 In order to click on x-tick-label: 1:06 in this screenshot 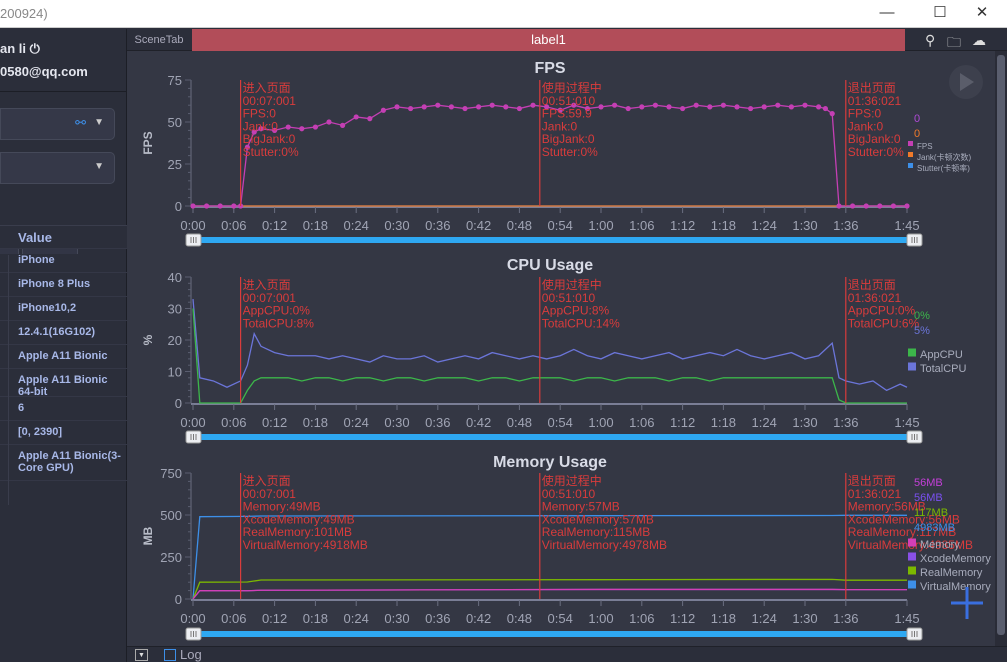, I will do `click(641, 225)`.